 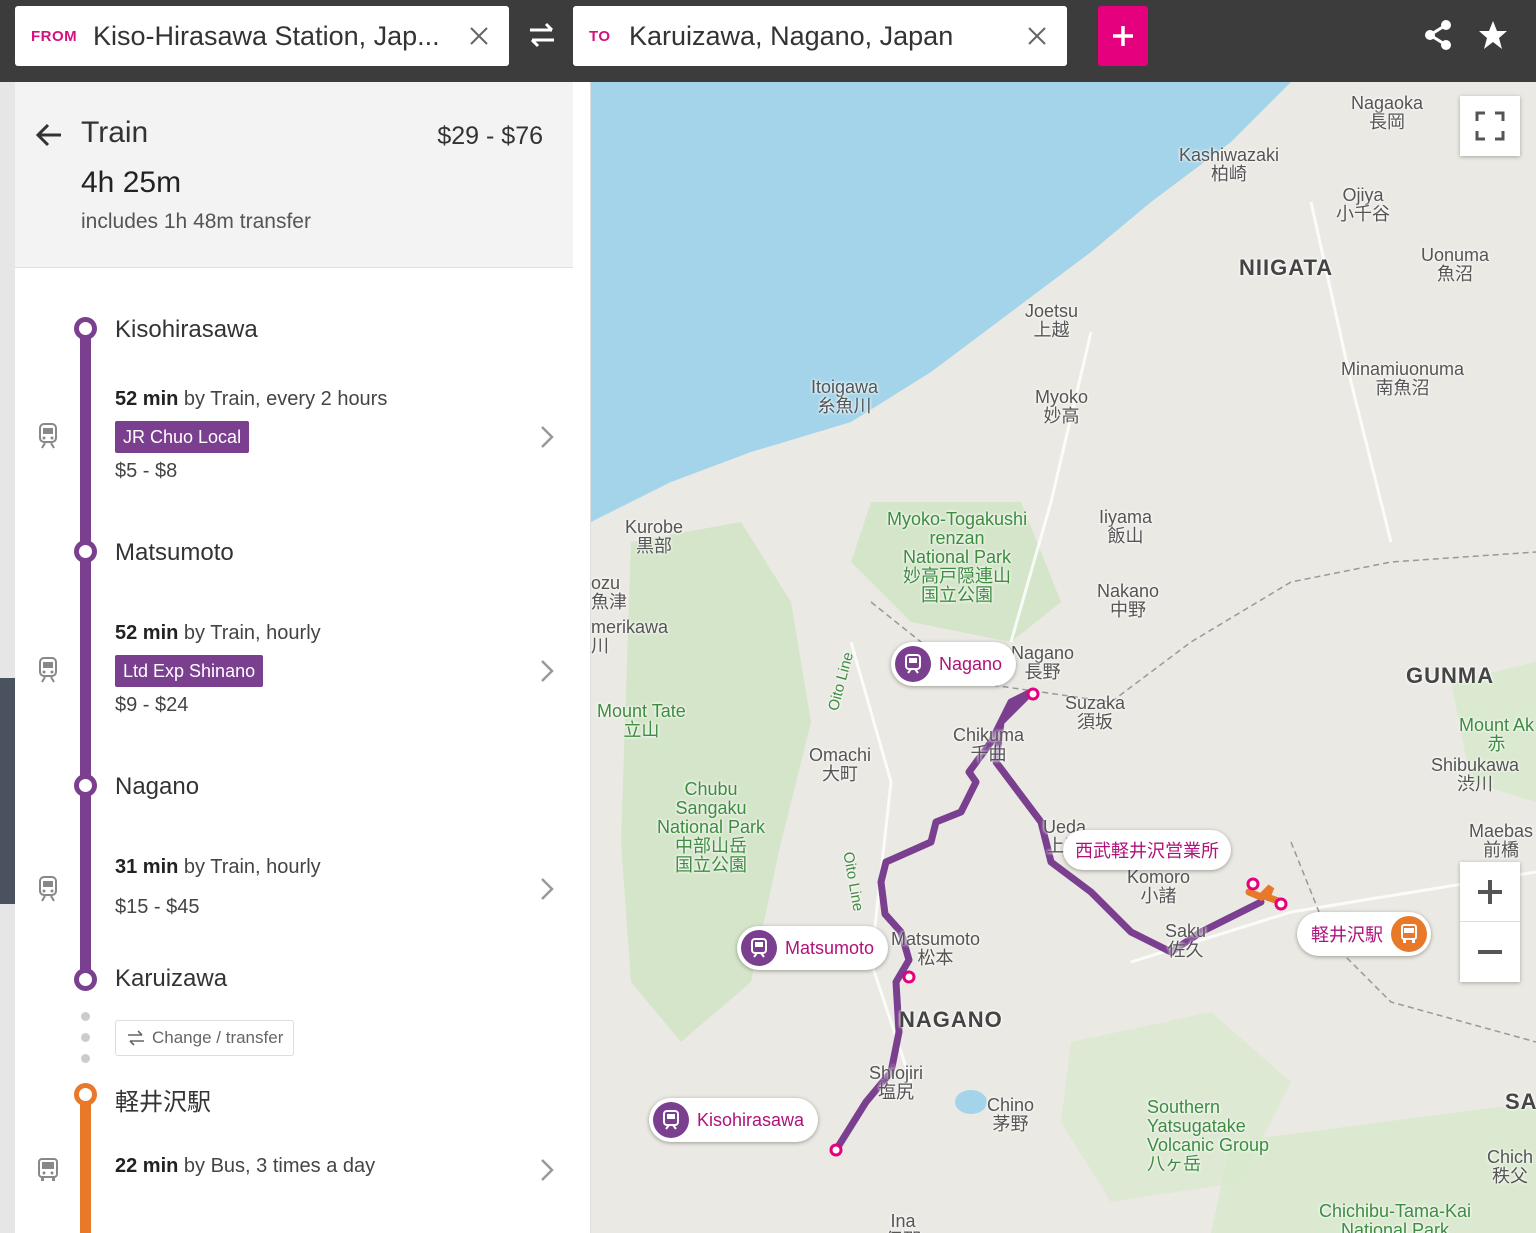 What do you see at coordinates (630, 636) in the screenshot?
I see `map-label-namerikawa: merikawa 川` at bounding box center [630, 636].